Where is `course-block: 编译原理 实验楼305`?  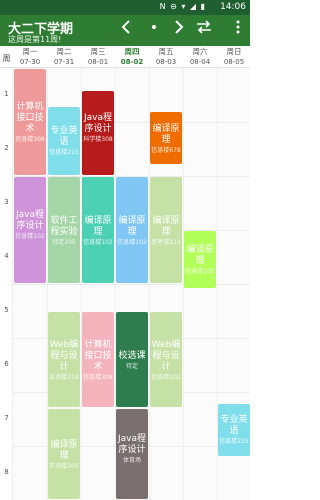
course-block: 编译原理 实验楼305 is located at coordinates (64, 454).